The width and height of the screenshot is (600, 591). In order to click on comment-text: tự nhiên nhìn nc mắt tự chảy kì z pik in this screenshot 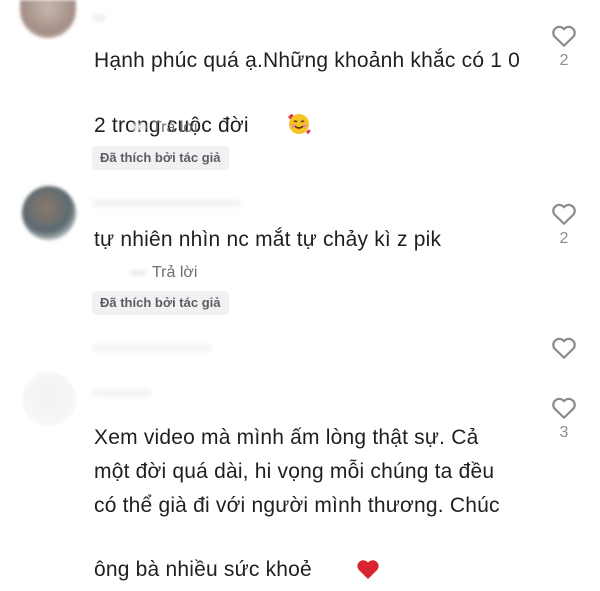, I will do `click(268, 239)`.